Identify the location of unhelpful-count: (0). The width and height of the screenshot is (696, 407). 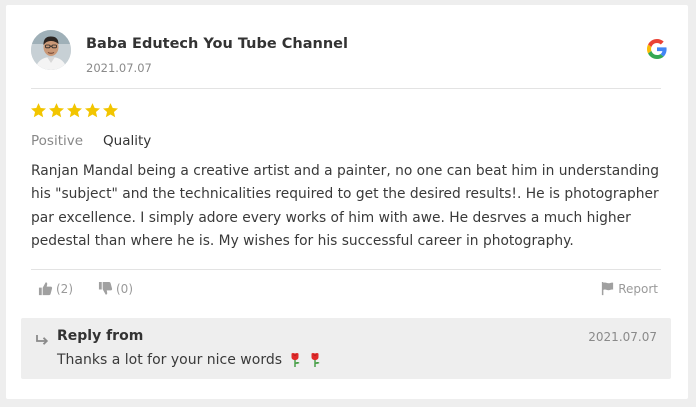
(124, 288).